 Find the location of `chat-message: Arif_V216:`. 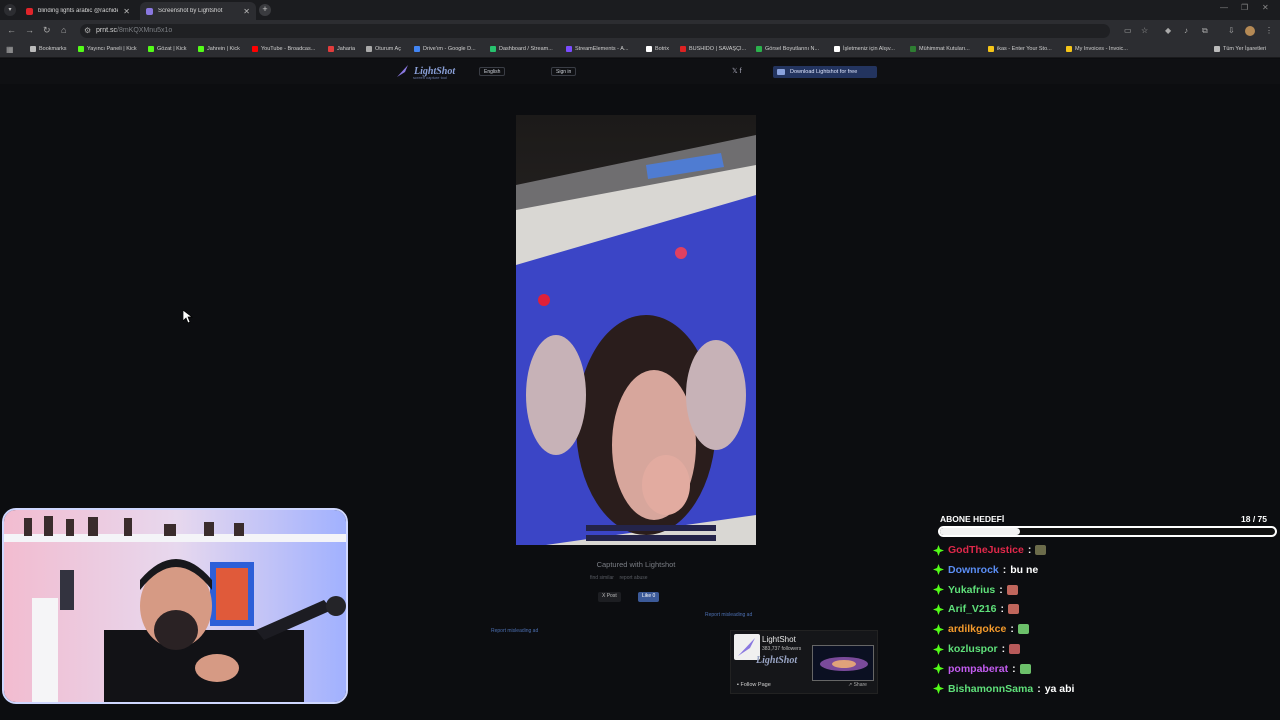

chat-message: Arif_V216: is located at coordinates (976, 609).